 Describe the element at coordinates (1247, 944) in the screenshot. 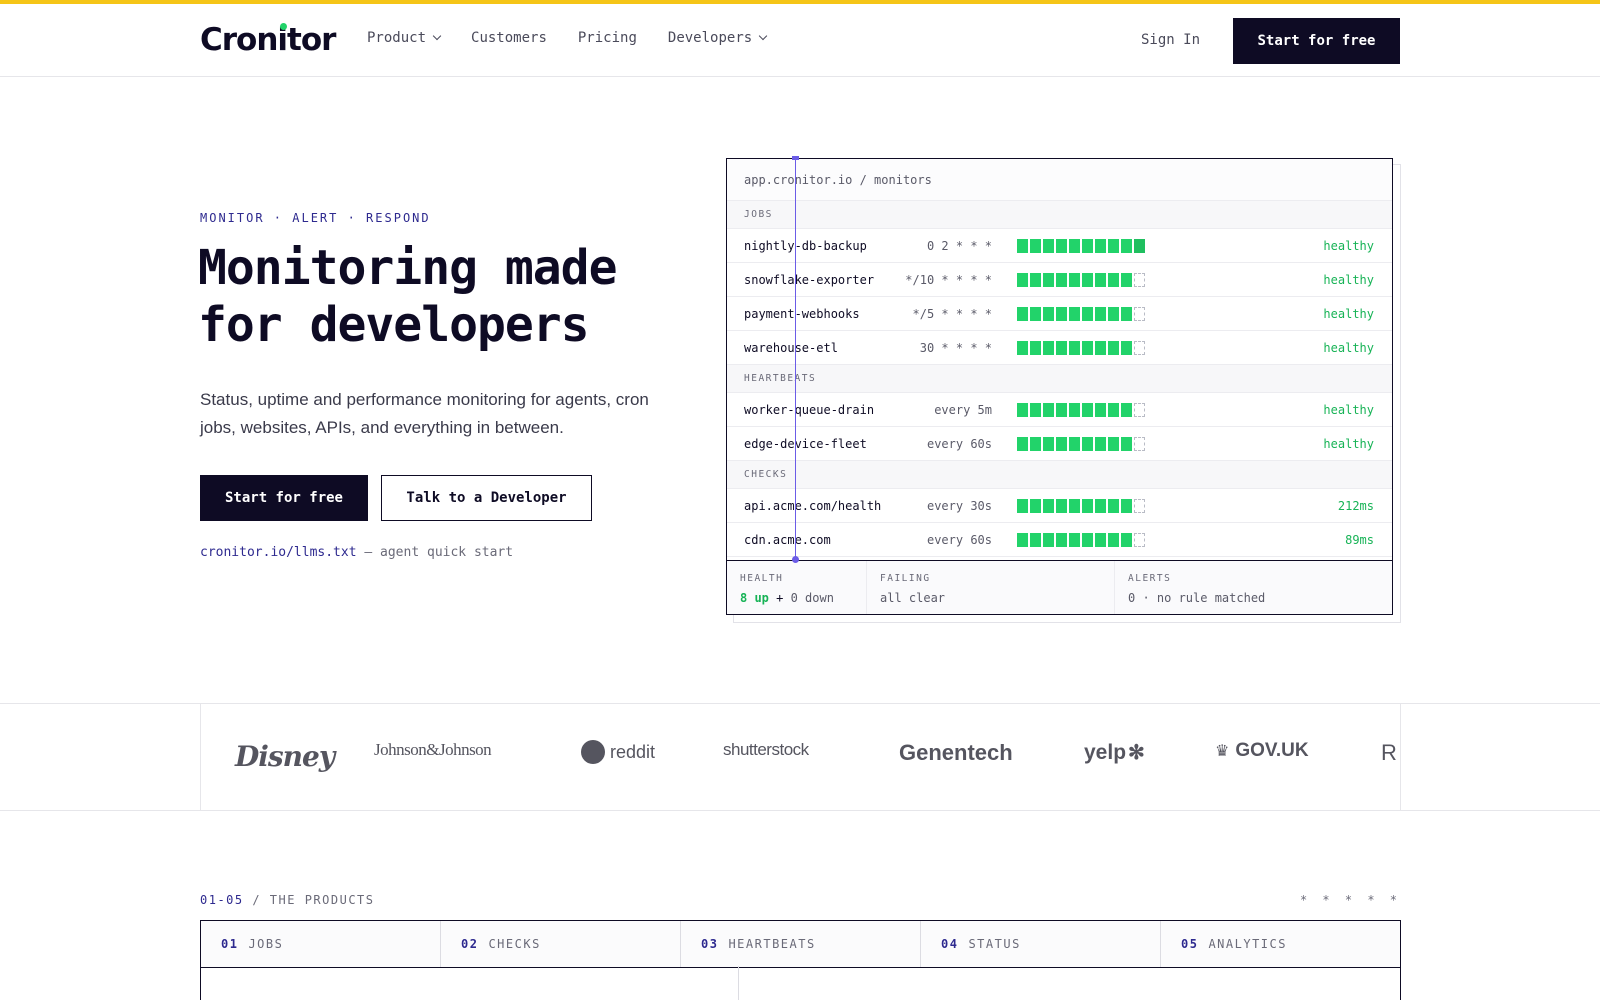

I see `tab-label: ANALYTICS` at that location.